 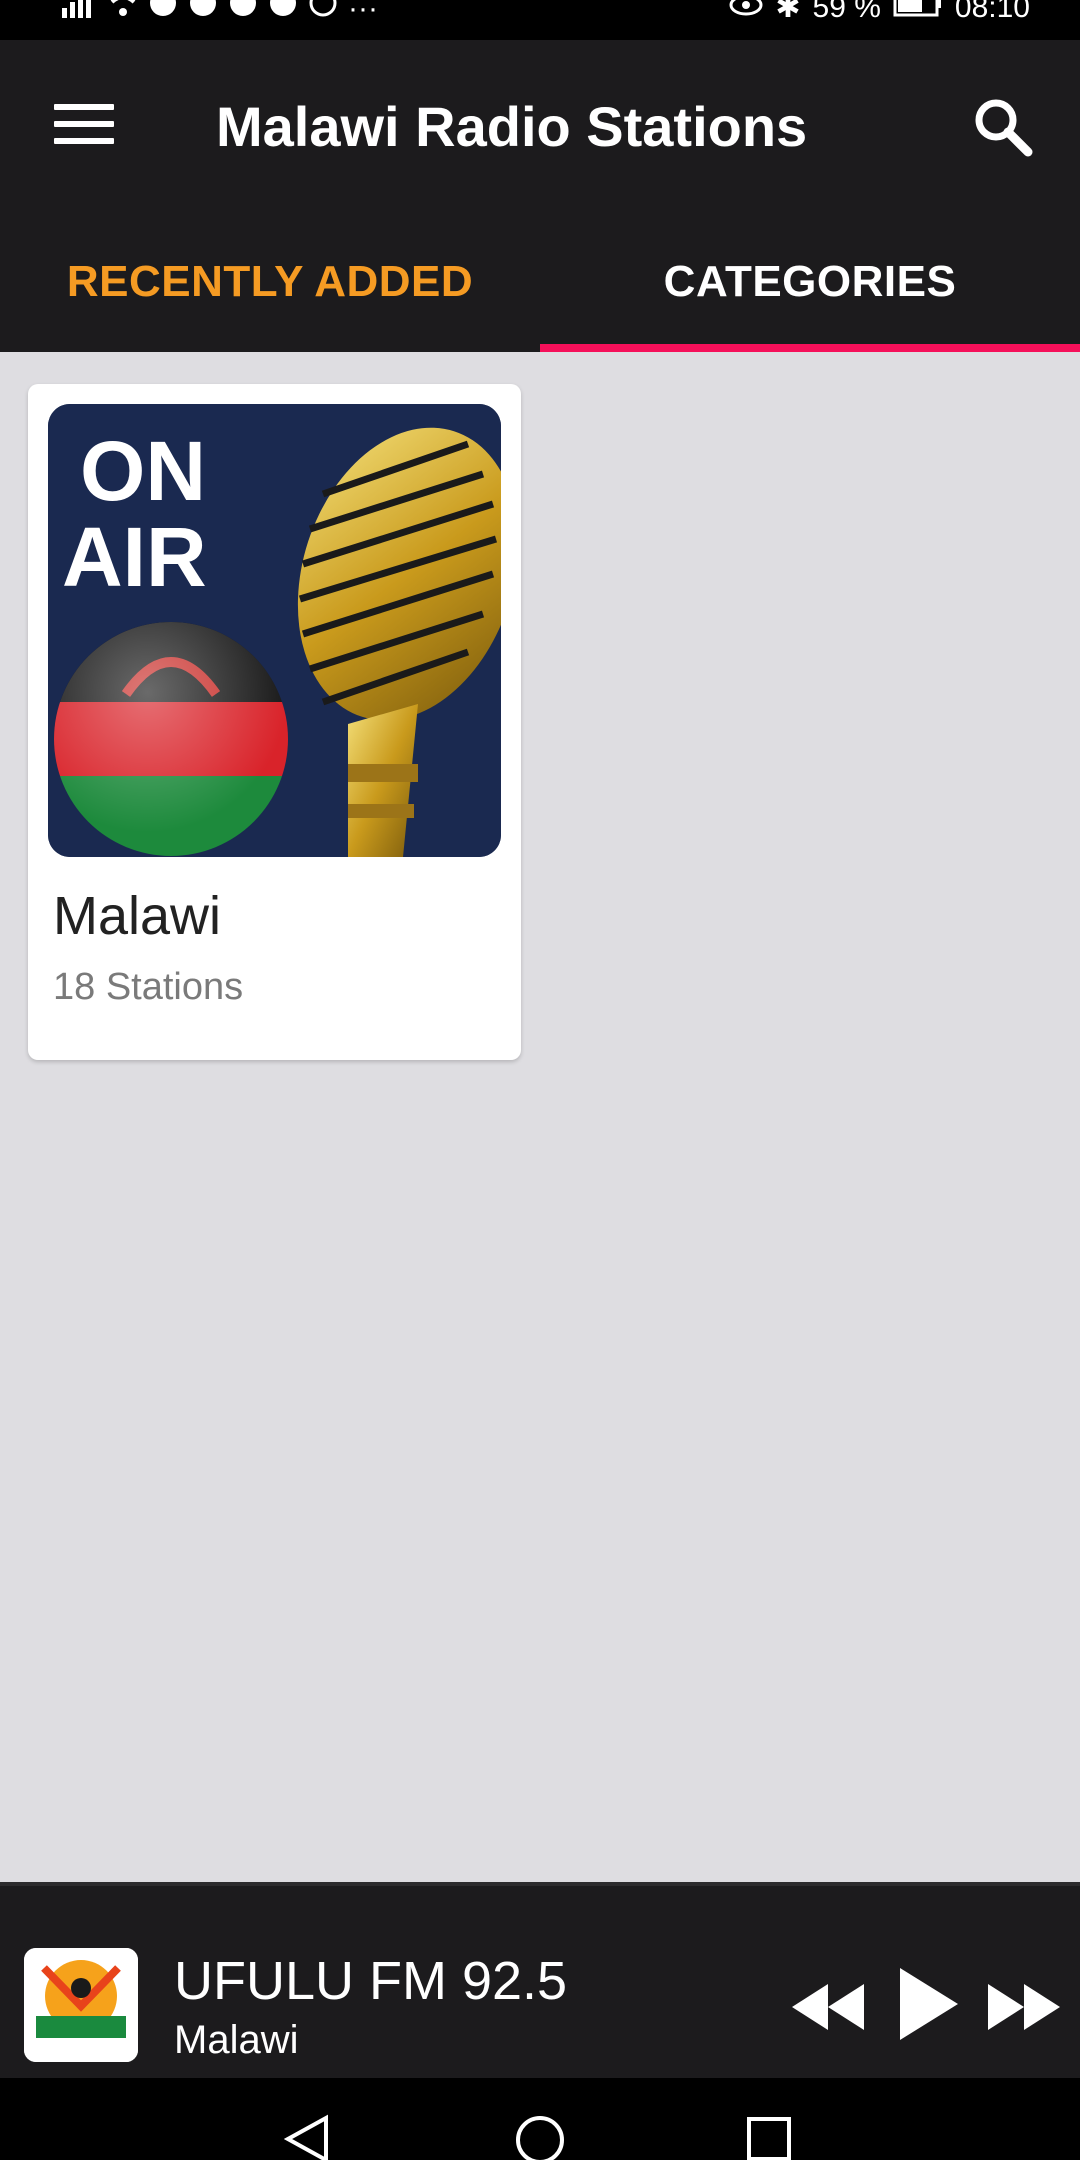 I want to click on category-card-malawi: ON AIR Malawi 18 Stations, so click(x=274, y=722).